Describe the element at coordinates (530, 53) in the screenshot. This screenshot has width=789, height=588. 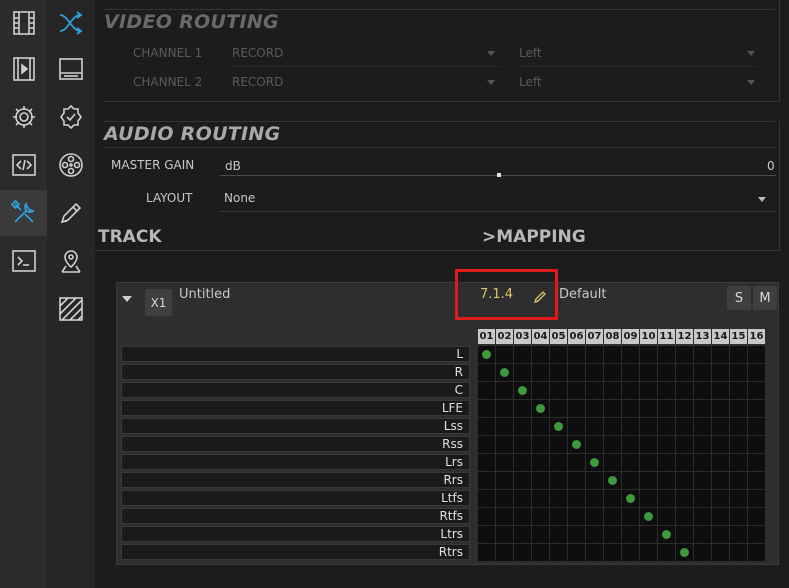
I see `channel-1-side-select: Left` at that location.